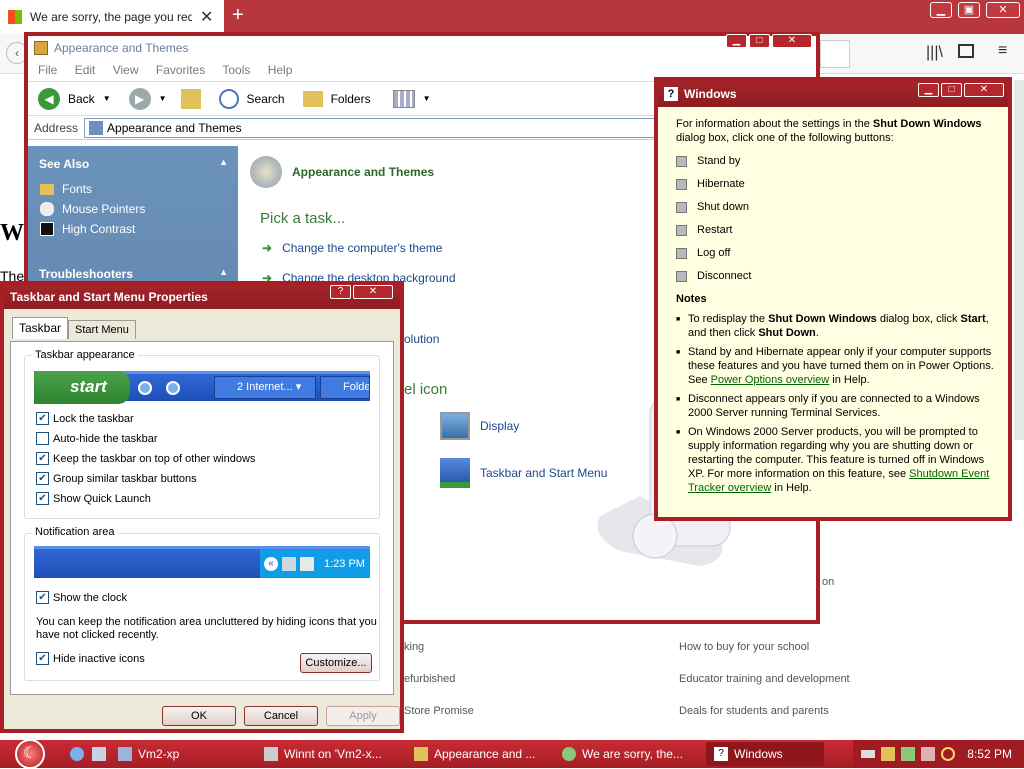 Image resolution: width=1024 pixels, height=769 pixels. Describe the element at coordinates (133, 189) in the screenshot. I see `see-also-item: Fonts` at that location.